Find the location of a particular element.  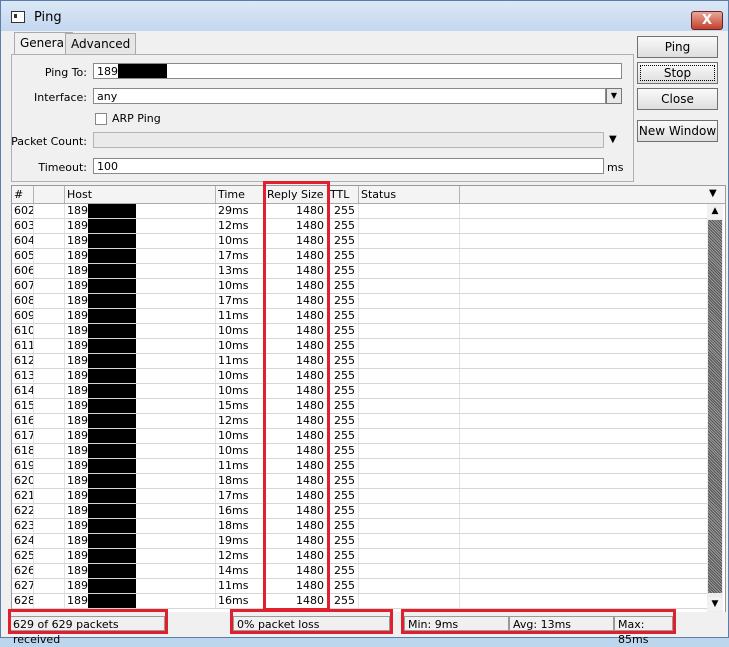

table-row: 618 189 10ms 1480 255 is located at coordinates (359, 451).